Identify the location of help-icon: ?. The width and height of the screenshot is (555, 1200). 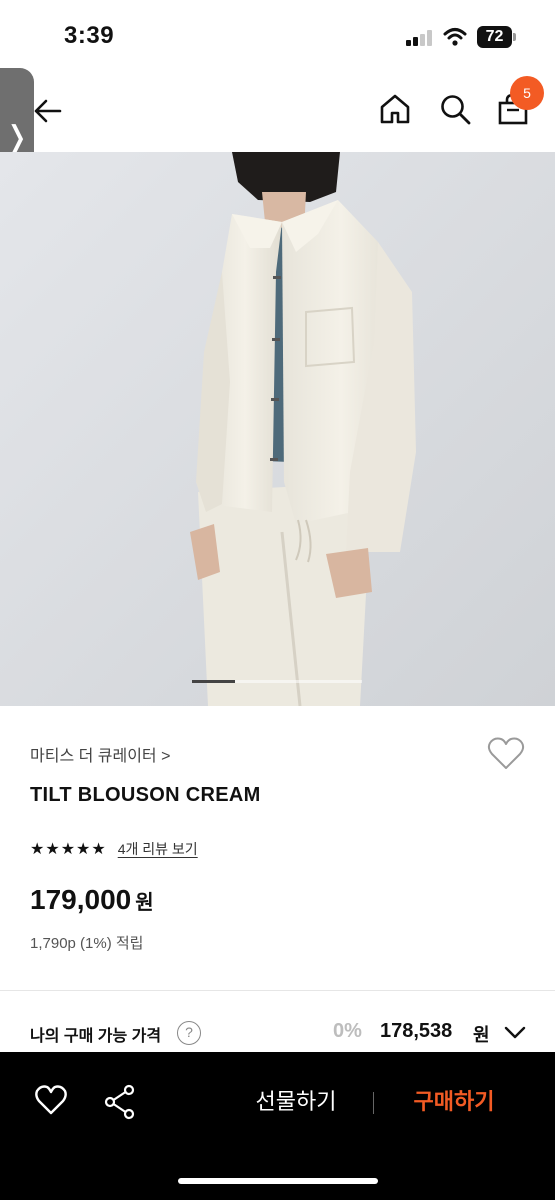
(189, 1033).